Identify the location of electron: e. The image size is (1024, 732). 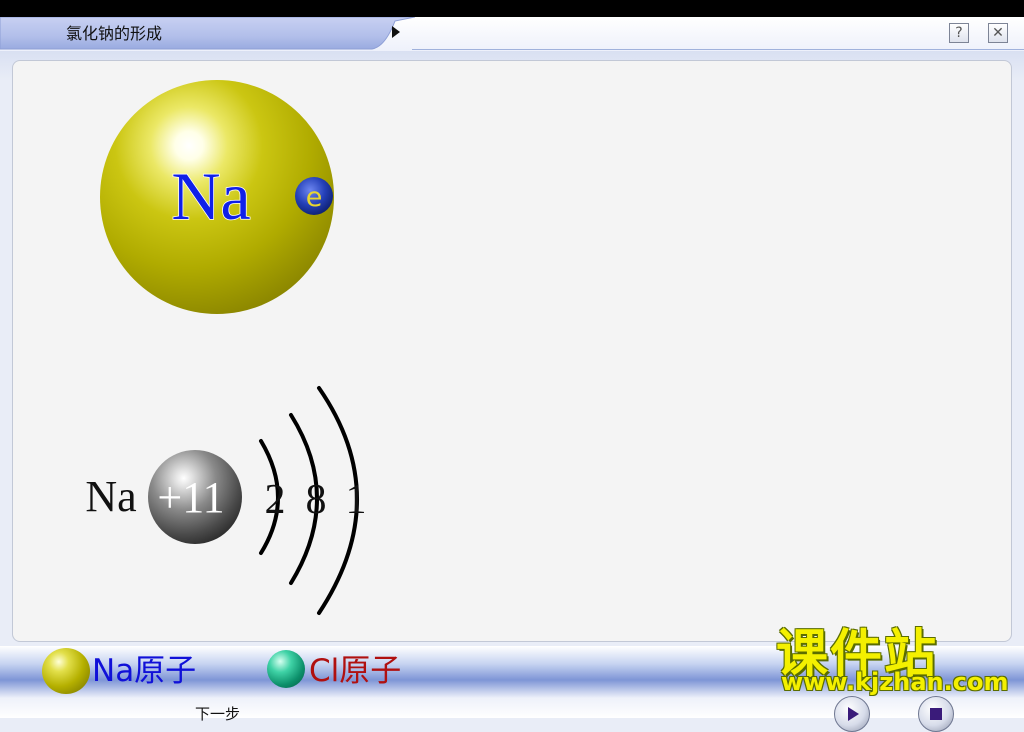
(314, 196).